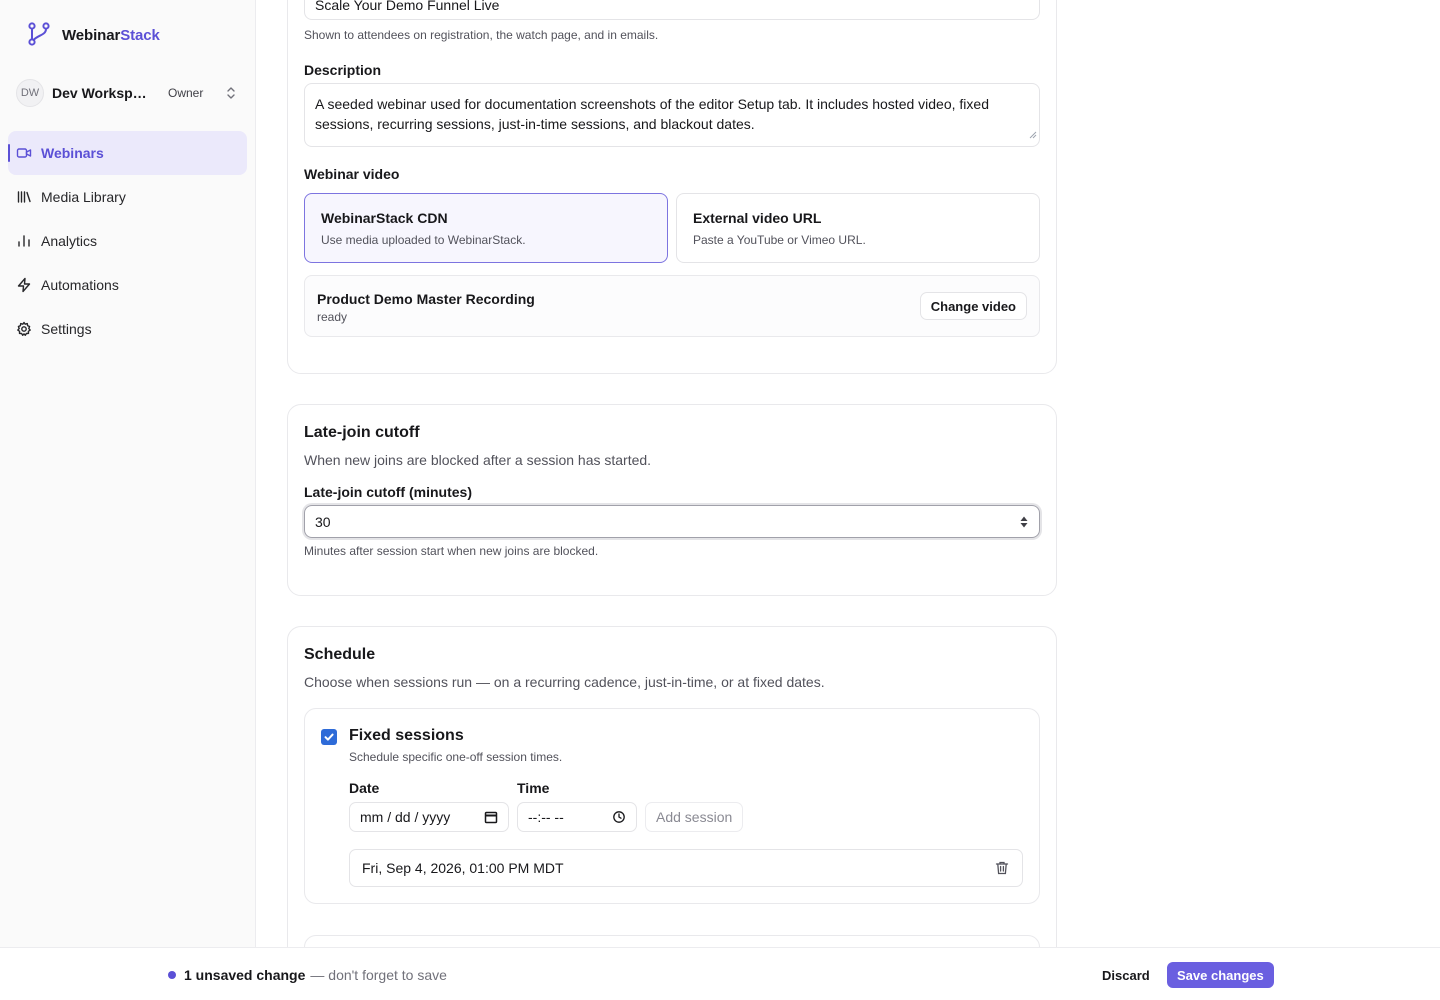 The height and width of the screenshot is (1000, 1440). I want to click on description-label: Description, so click(343, 70).